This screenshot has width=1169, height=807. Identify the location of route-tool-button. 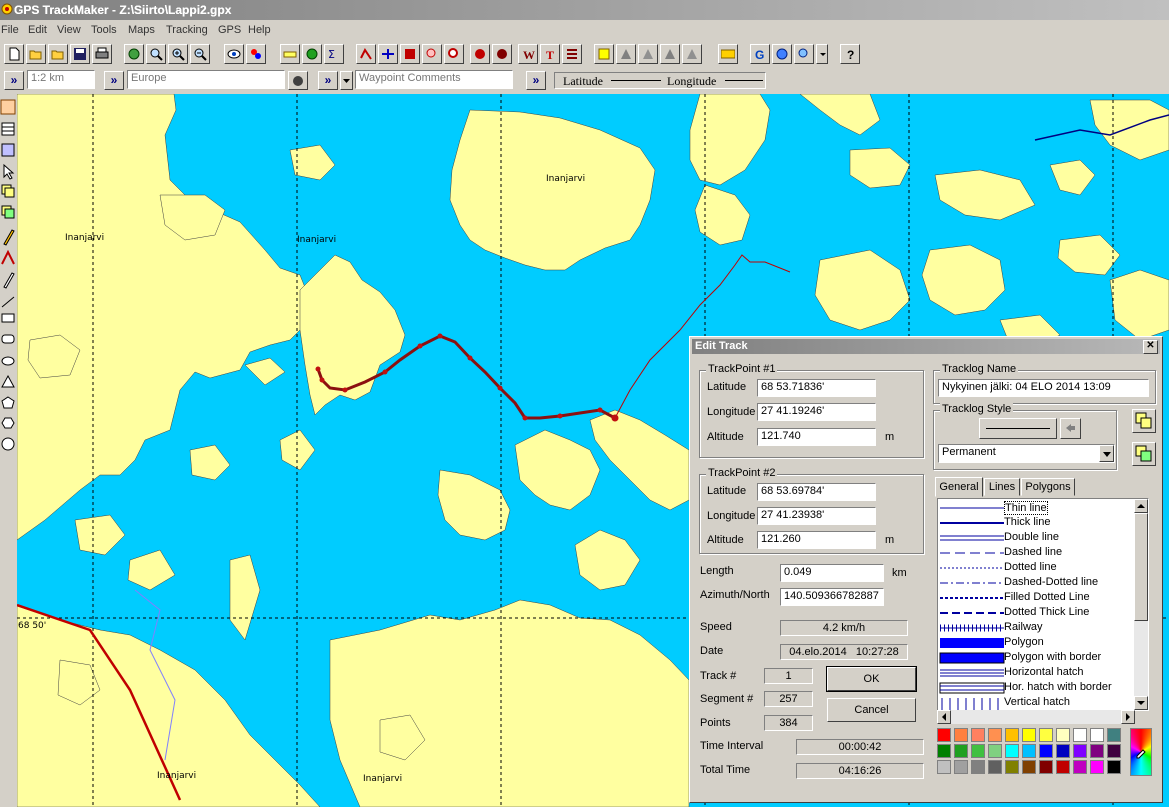
(502, 54).